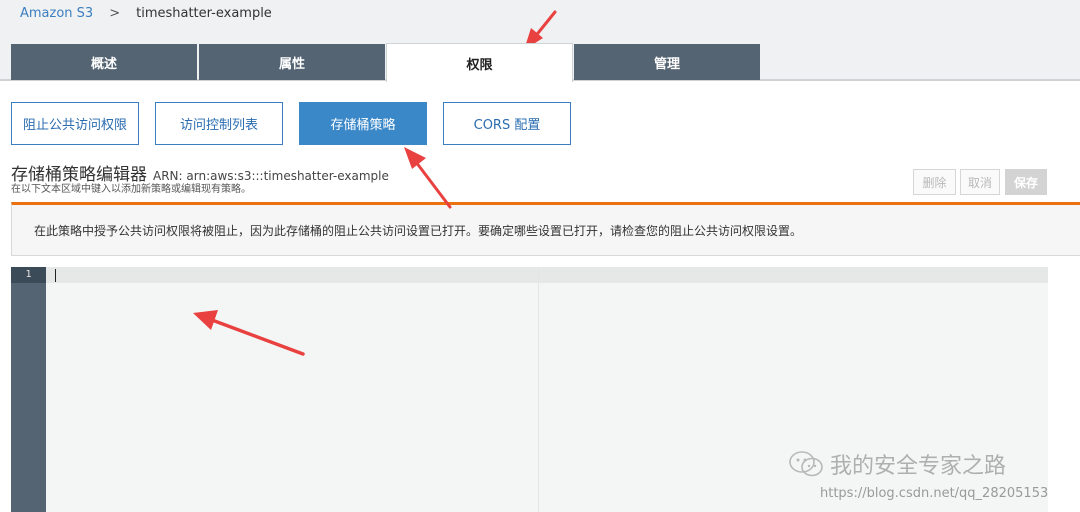  I want to click on watermark-url: https://blog.csdn.net/qq_28205153, so click(934, 493).